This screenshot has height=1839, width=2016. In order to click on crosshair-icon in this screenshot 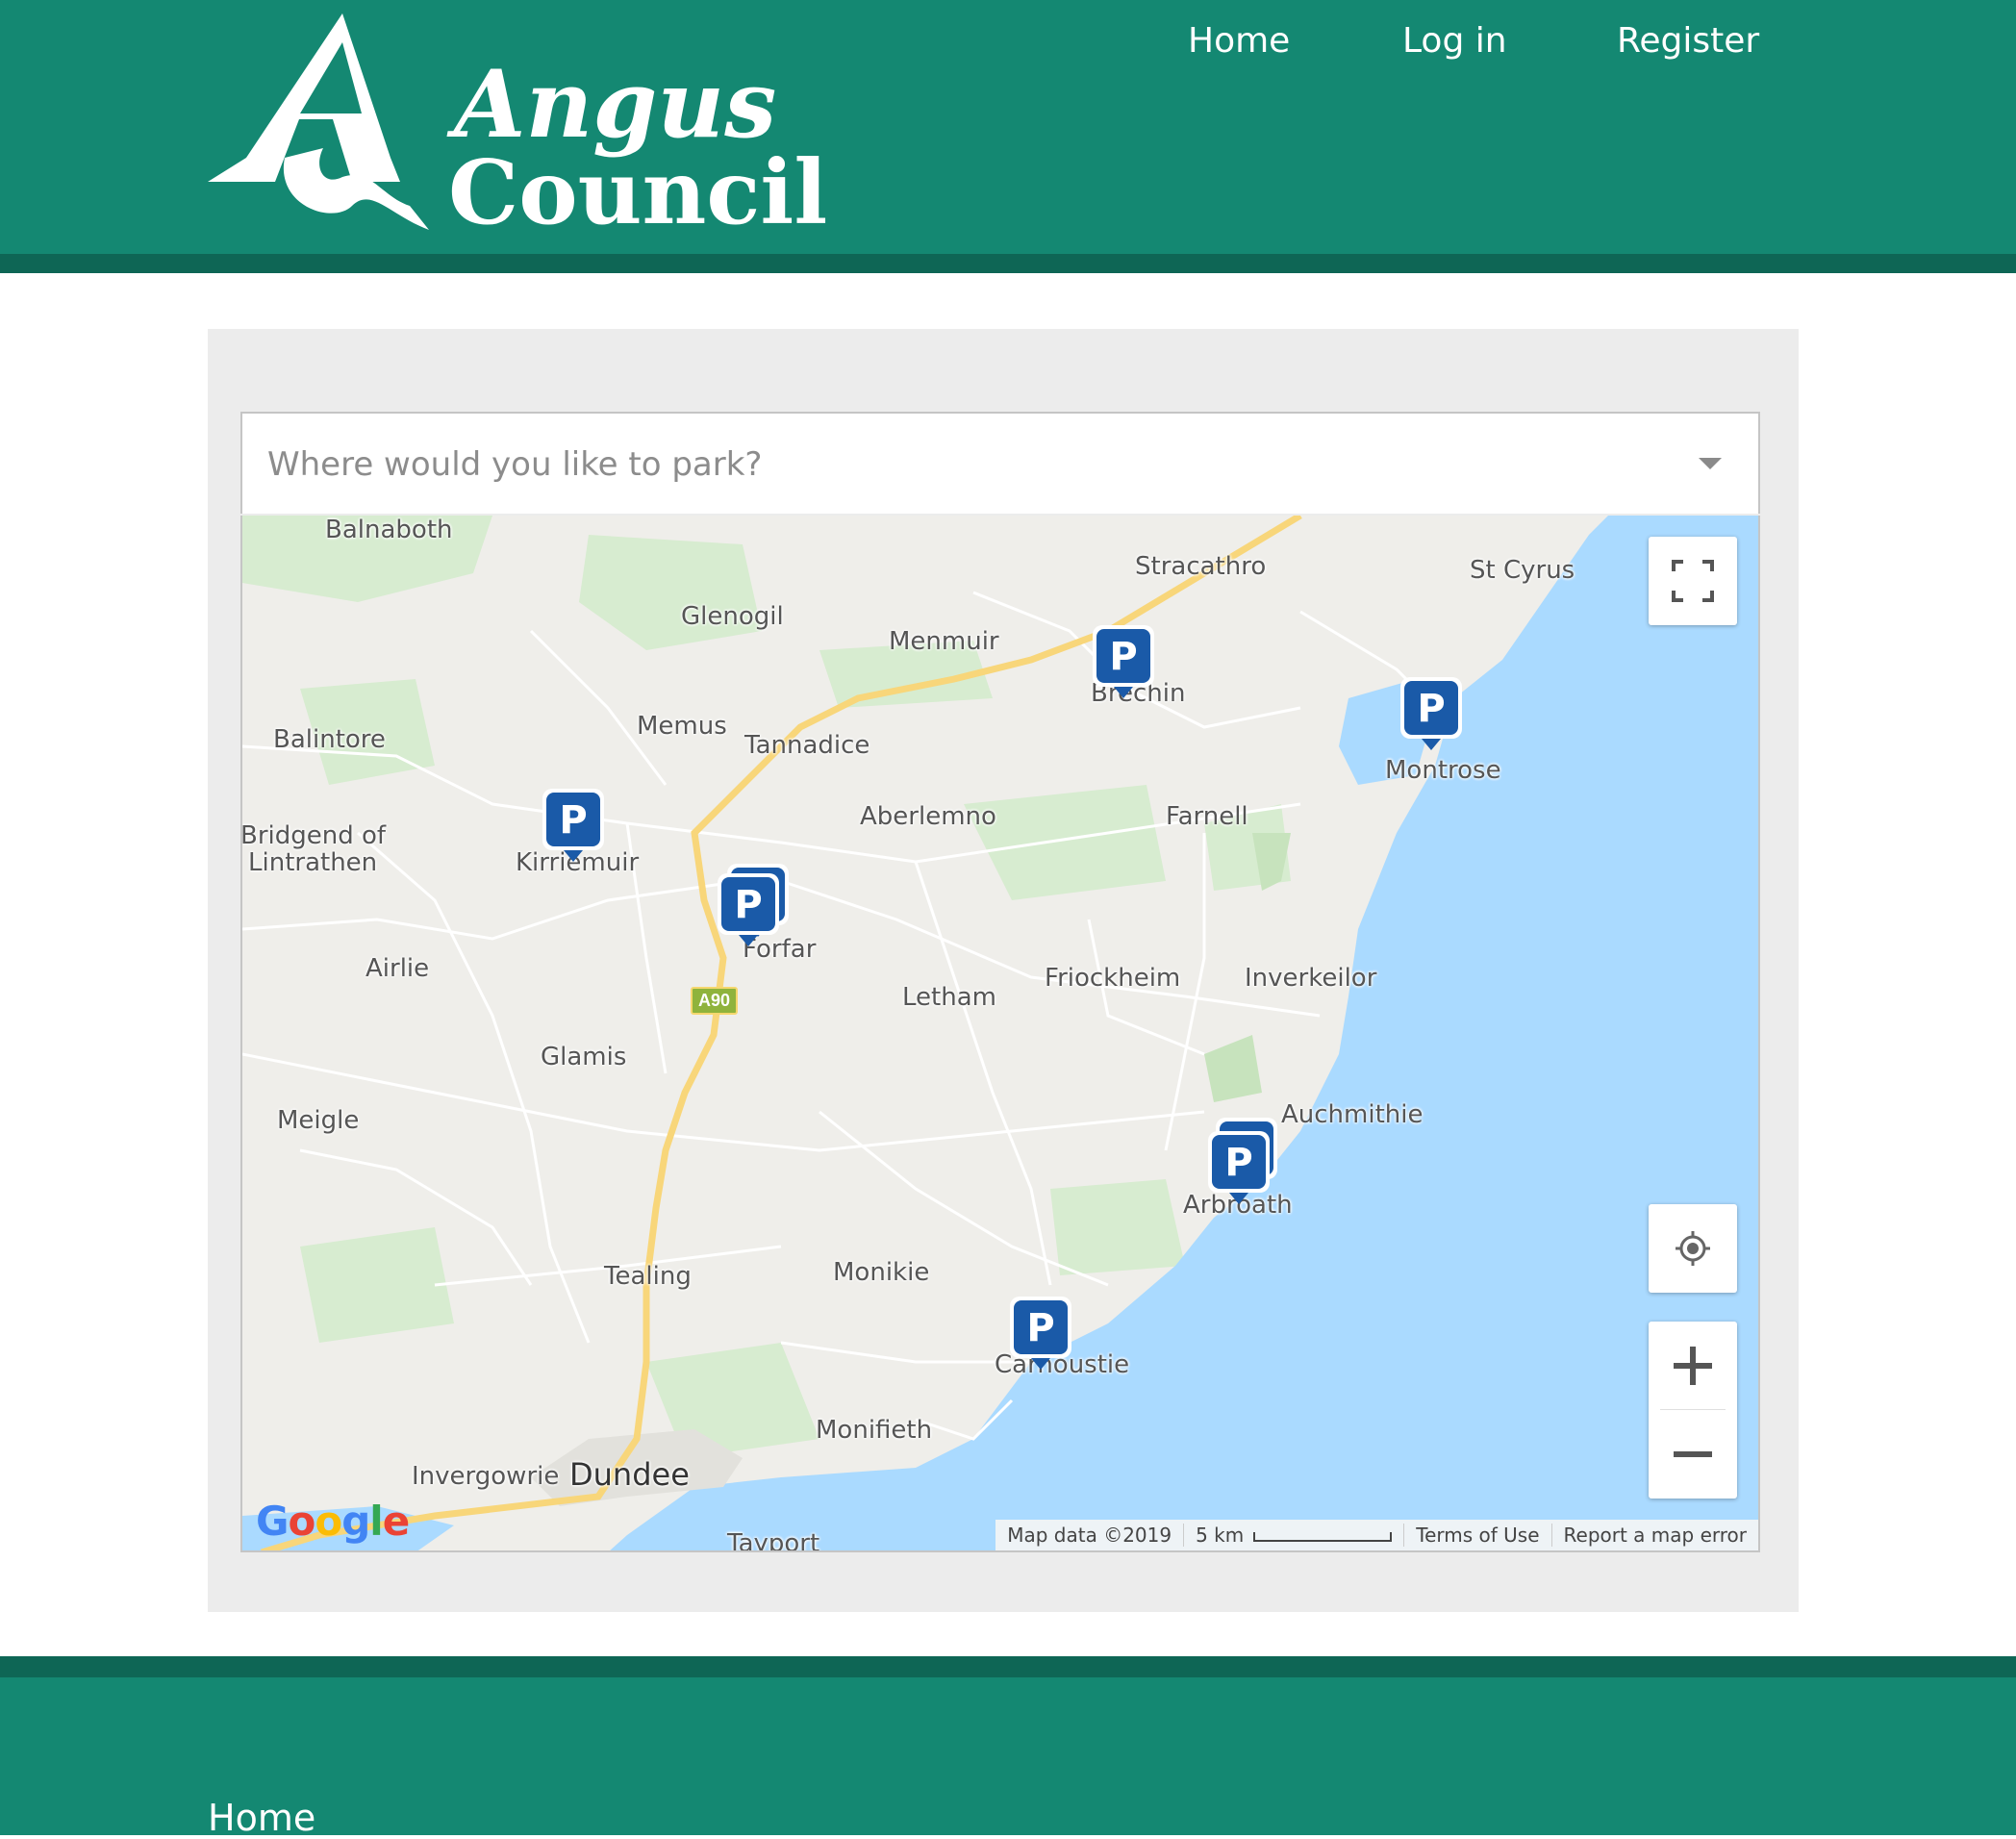, I will do `click(1693, 1248)`.